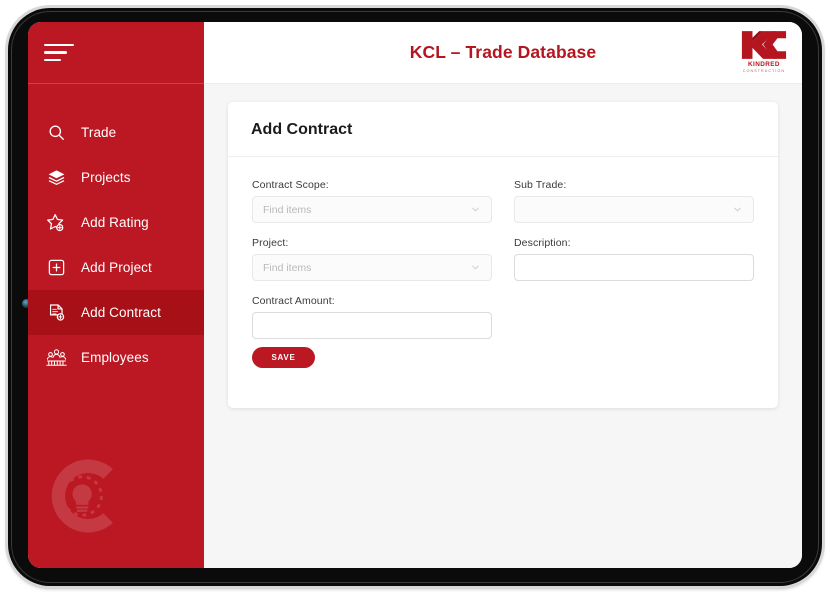 This screenshot has height=595, width=830. What do you see at coordinates (116, 53) in the screenshot?
I see `header-menu-area` at bounding box center [116, 53].